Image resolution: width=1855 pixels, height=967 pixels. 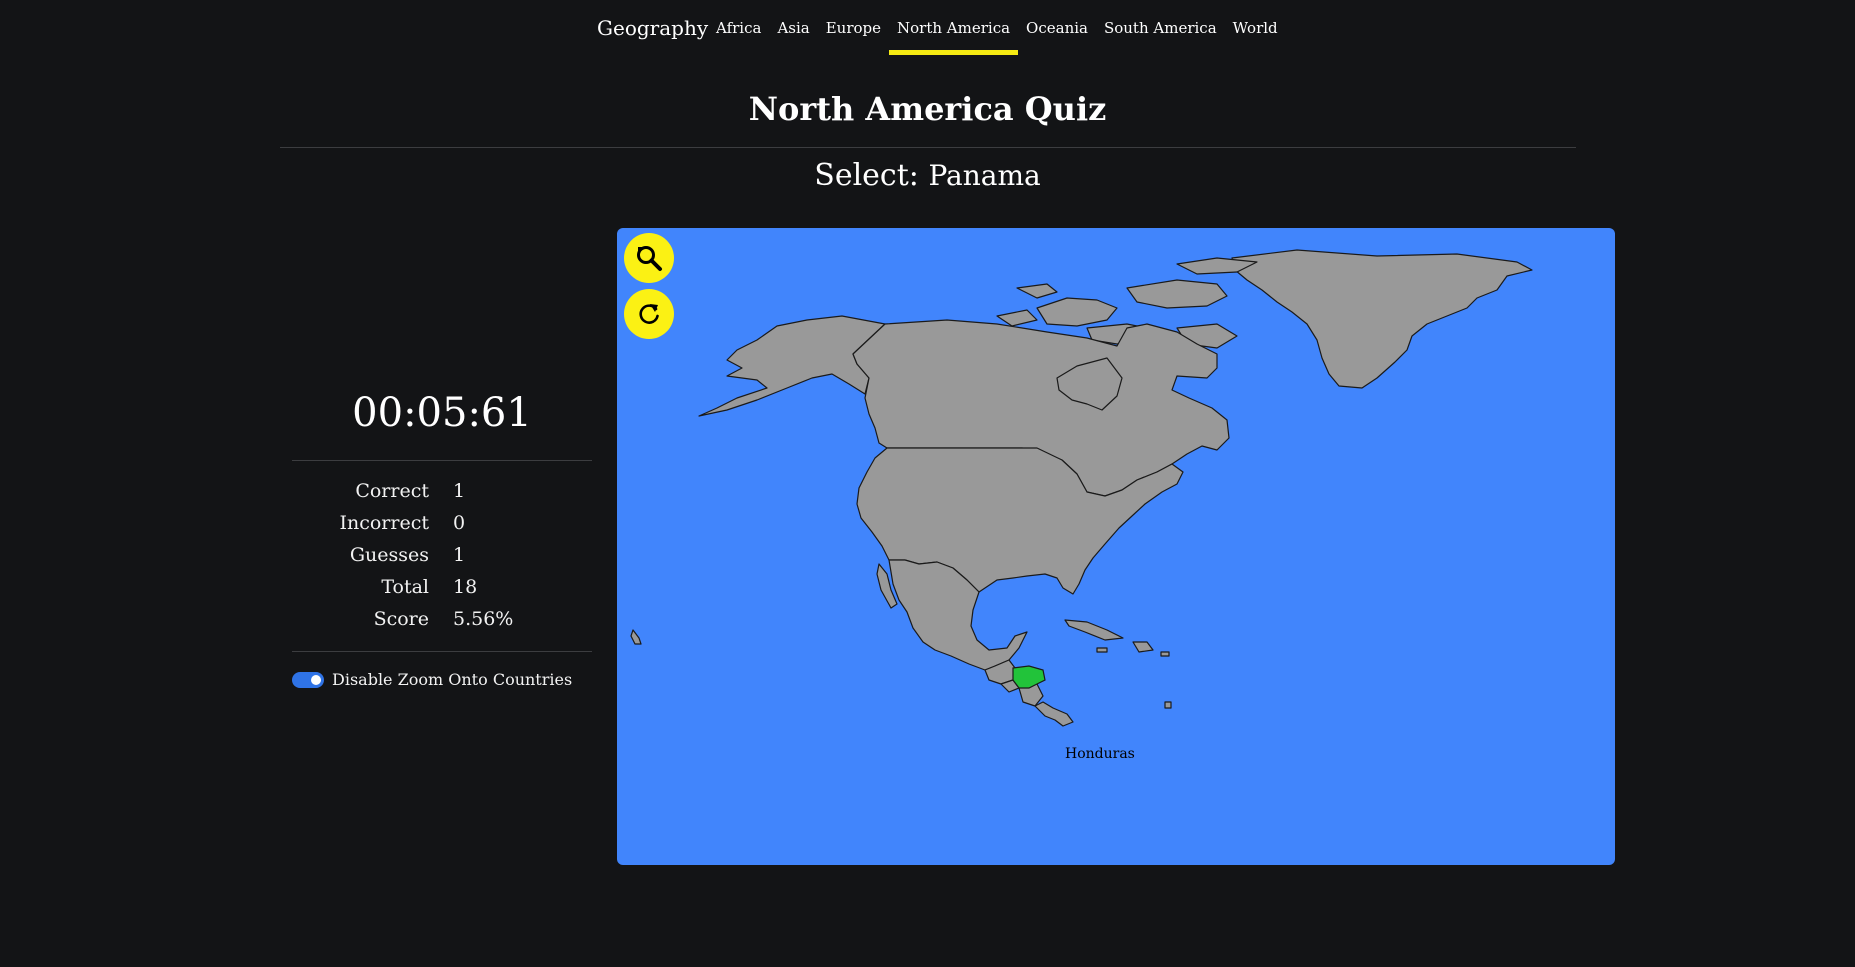 What do you see at coordinates (401, 619) in the screenshot?
I see `stat-label: Score` at bounding box center [401, 619].